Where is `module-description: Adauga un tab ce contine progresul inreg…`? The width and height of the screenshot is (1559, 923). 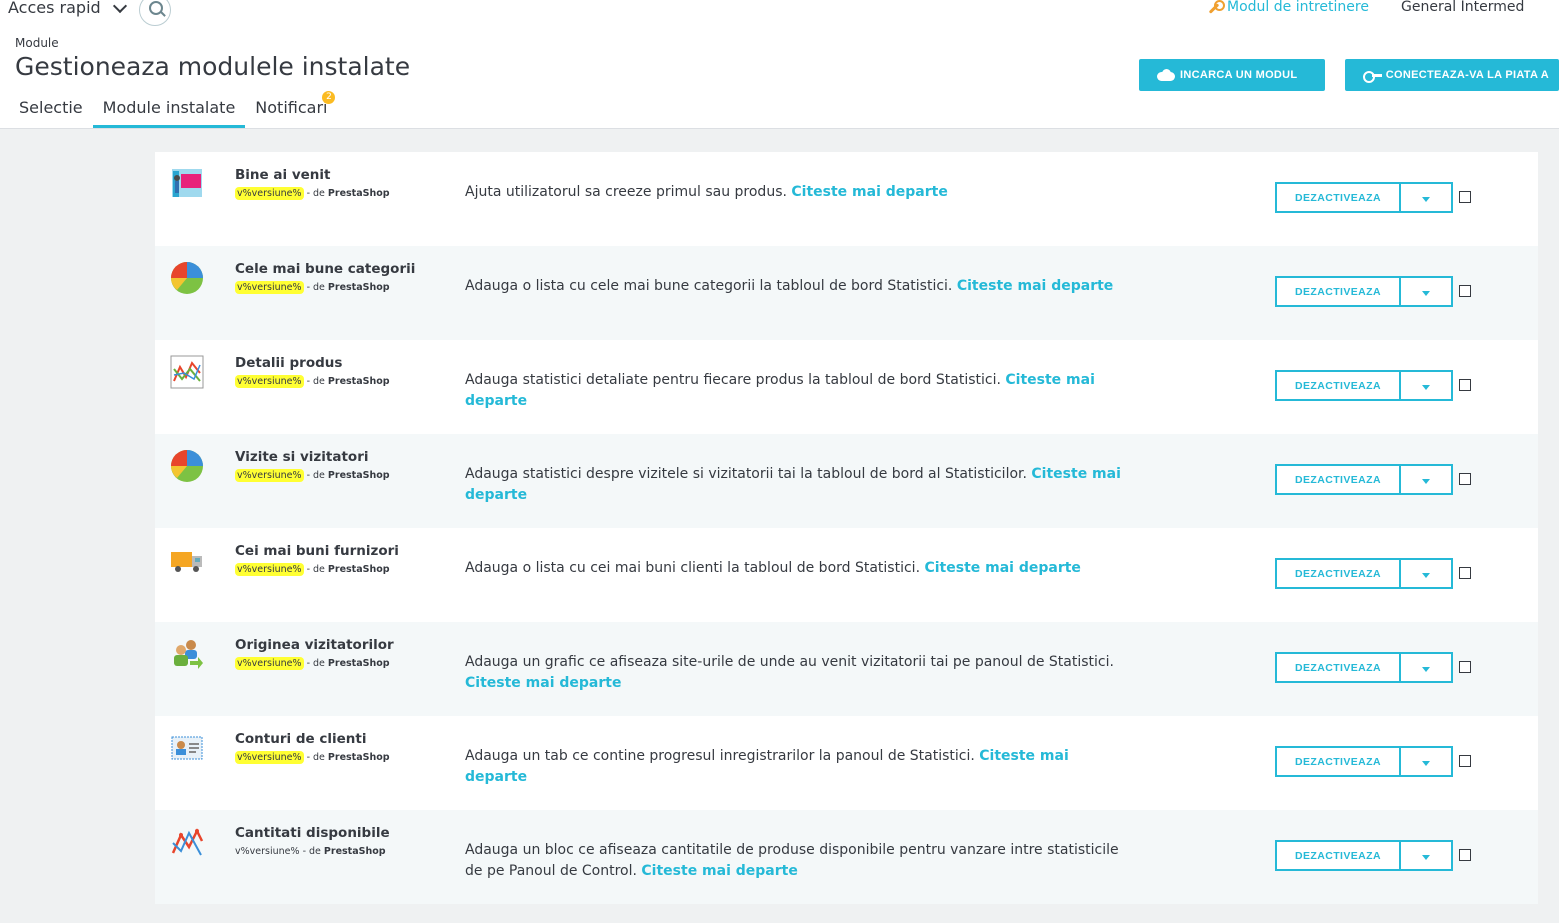
module-description: Adauga un tab ce contine progresul inreg… is located at coordinates (800, 767).